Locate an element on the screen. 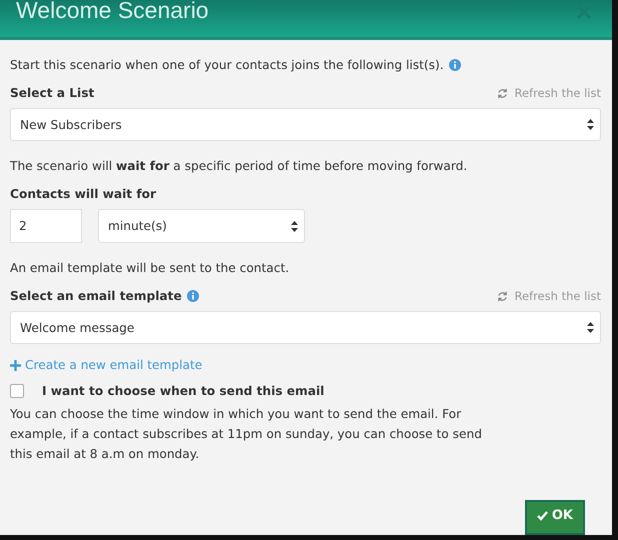 Image resolution: width=618 pixels, height=540 pixels. checkbox is located at coordinates (17, 391).